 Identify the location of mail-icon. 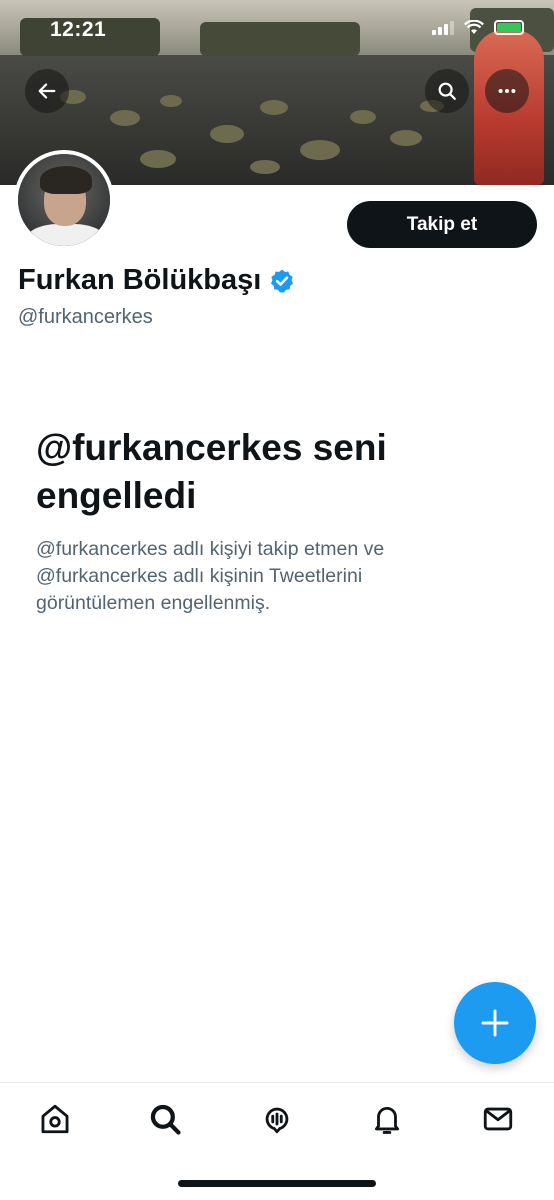
(498, 1119).